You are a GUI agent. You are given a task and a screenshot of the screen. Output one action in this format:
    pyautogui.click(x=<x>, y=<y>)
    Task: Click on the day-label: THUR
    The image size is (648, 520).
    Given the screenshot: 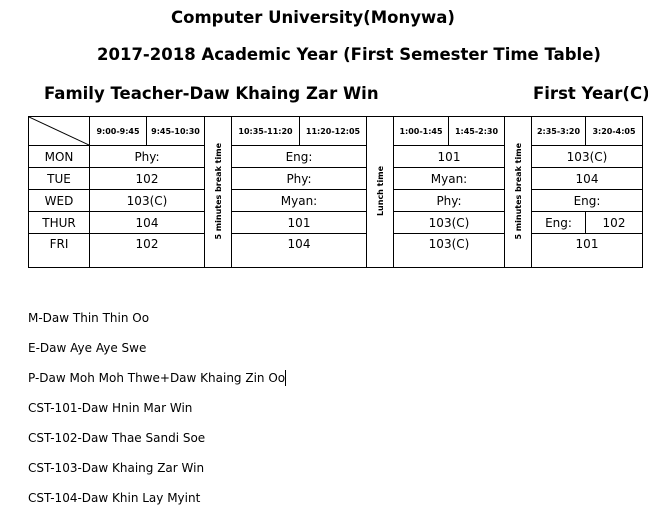 What is the action you would take?
    pyautogui.click(x=59, y=222)
    